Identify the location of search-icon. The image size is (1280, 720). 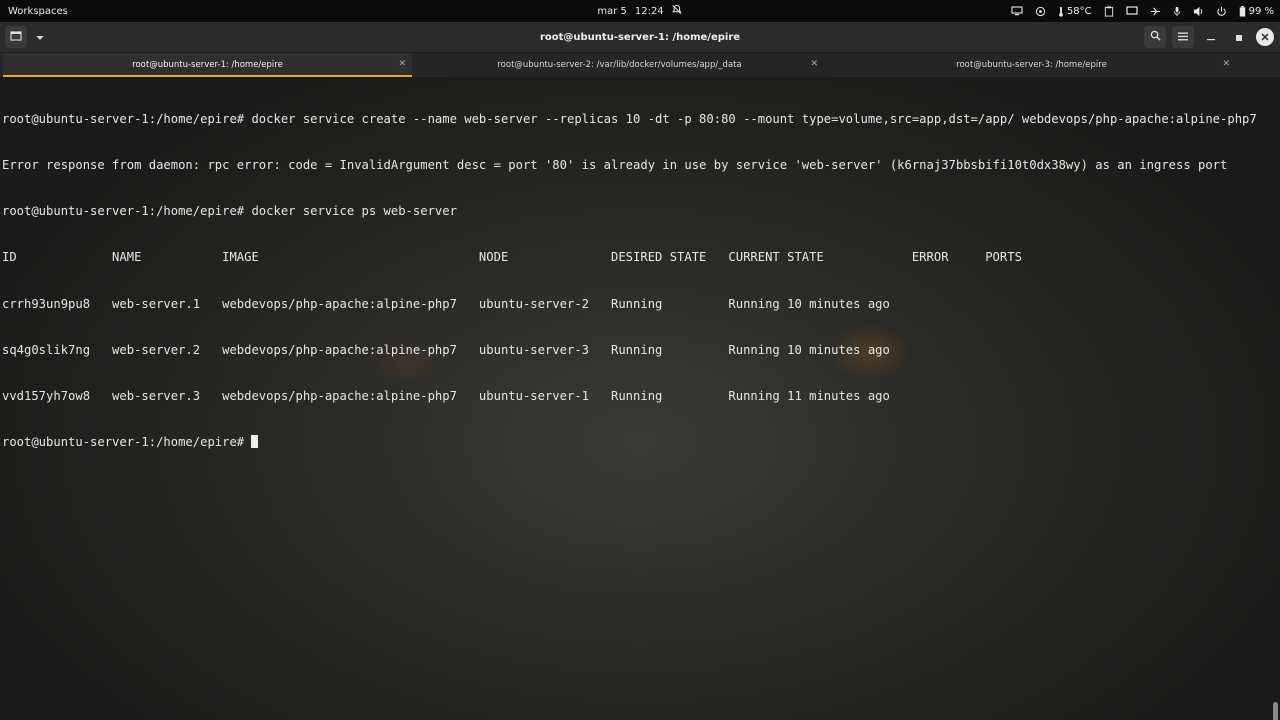
(1155, 37).